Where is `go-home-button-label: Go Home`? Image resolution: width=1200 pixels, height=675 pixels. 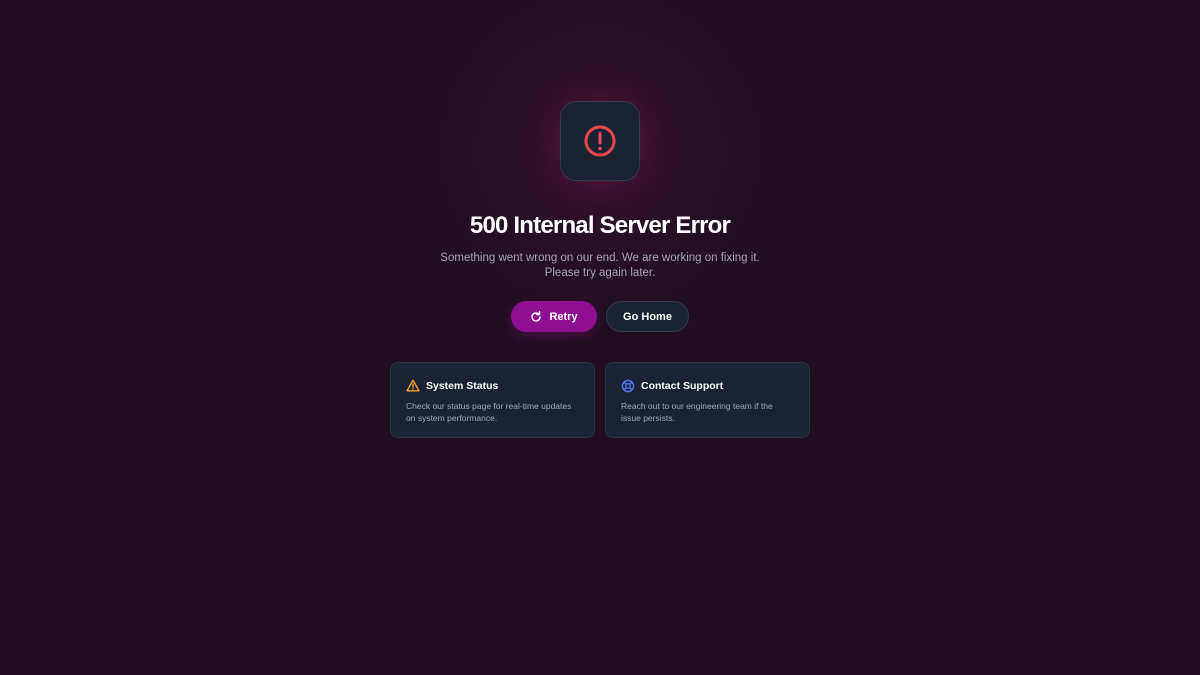 go-home-button-label: Go Home is located at coordinates (647, 316).